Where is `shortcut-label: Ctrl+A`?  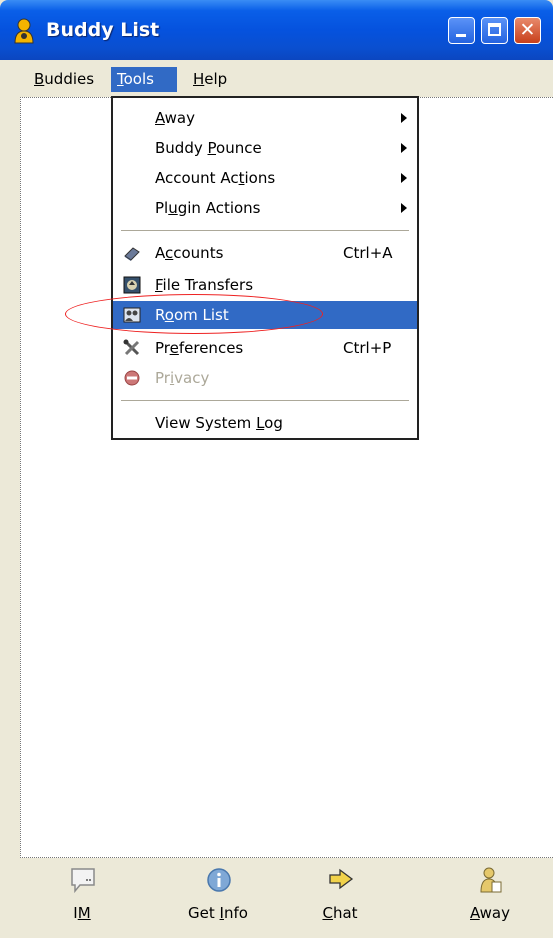
shortcut-label: Ctrl+A is located at coordinates (368, 253).